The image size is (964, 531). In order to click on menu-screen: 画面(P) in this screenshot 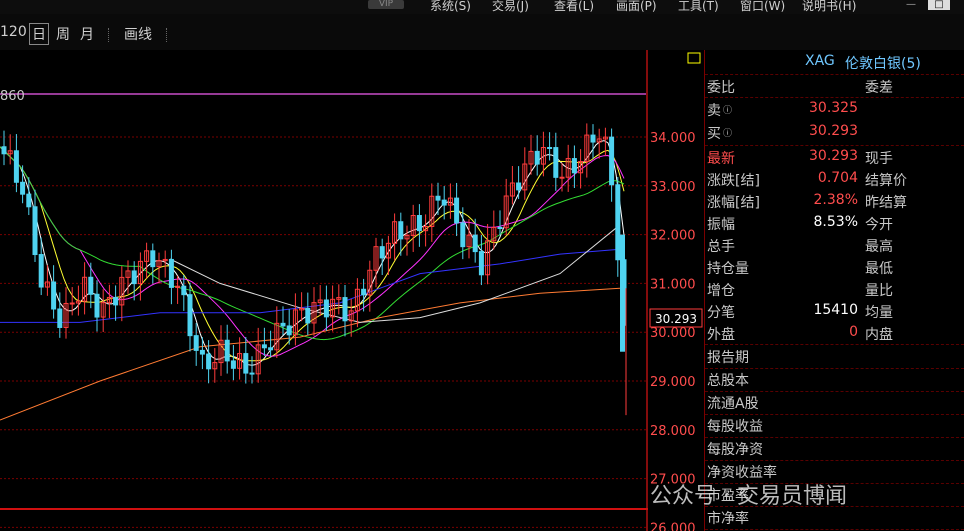, I will do `click(636, 7)`.